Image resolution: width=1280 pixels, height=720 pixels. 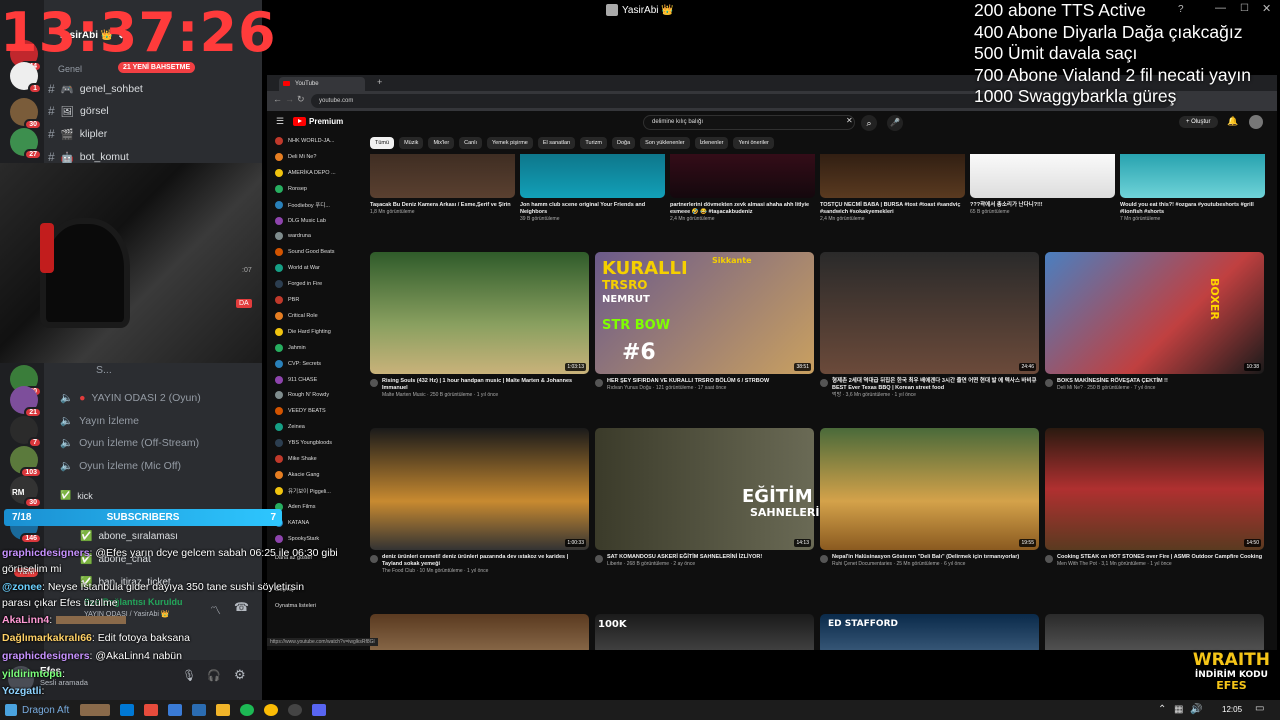 I want to click on voice-channel-izleme: 🔈 Yayın İzleme, so click(x=99, y=421).